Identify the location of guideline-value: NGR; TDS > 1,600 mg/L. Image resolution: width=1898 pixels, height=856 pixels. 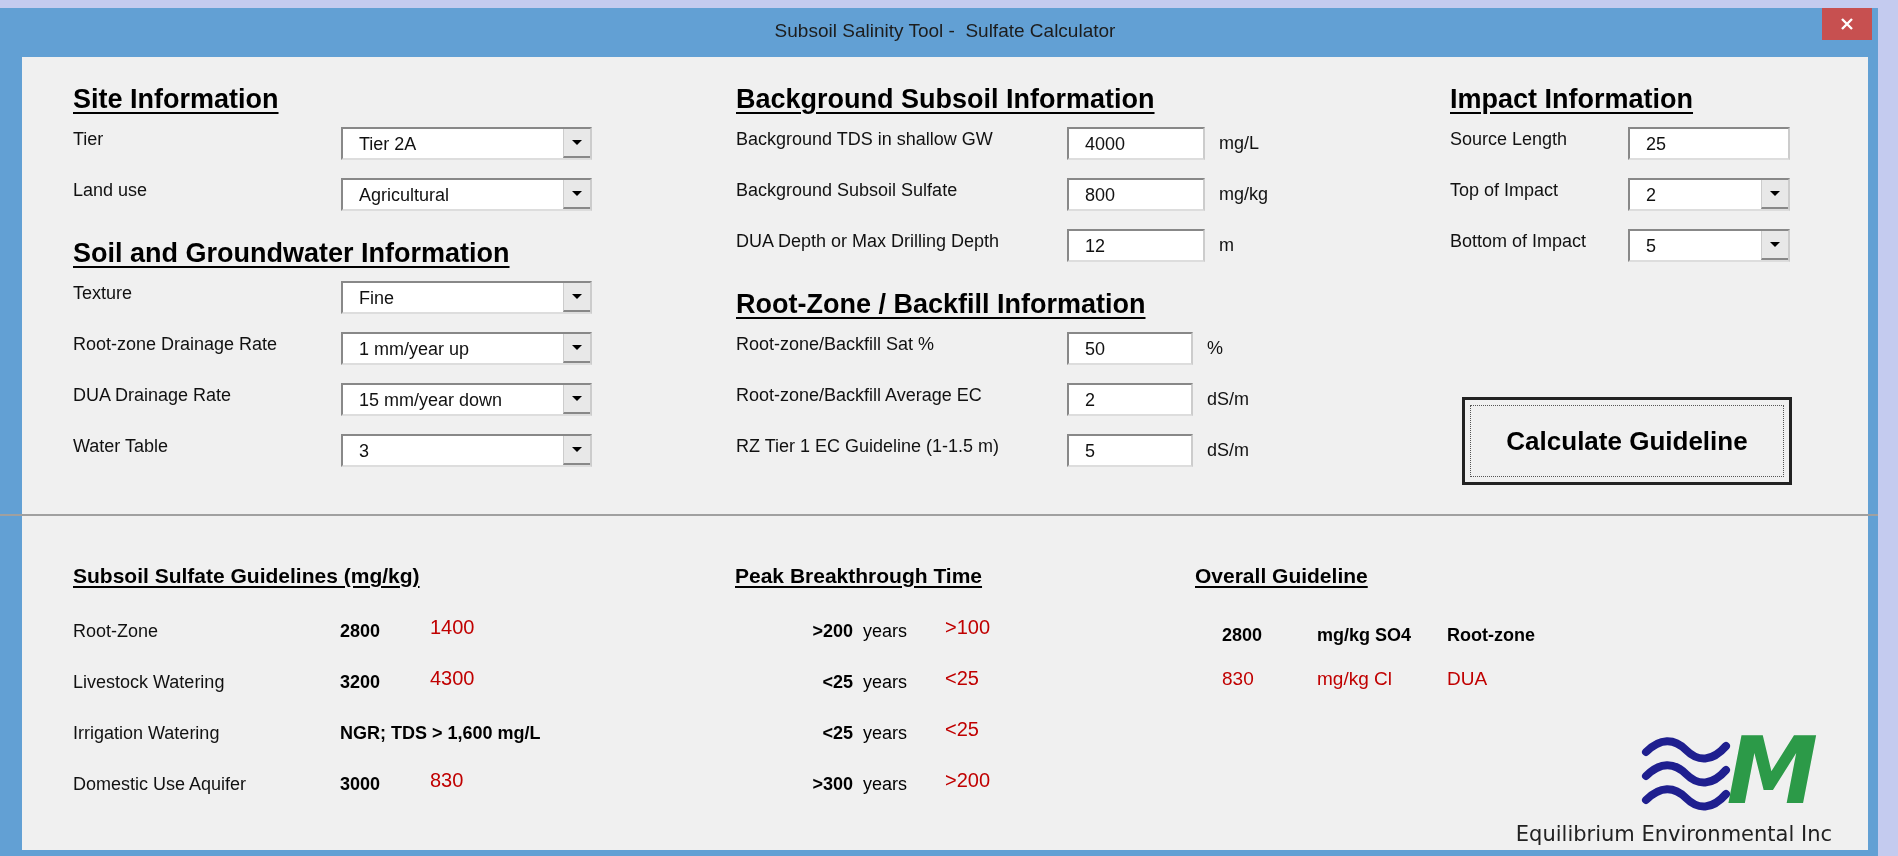
(440, 733).